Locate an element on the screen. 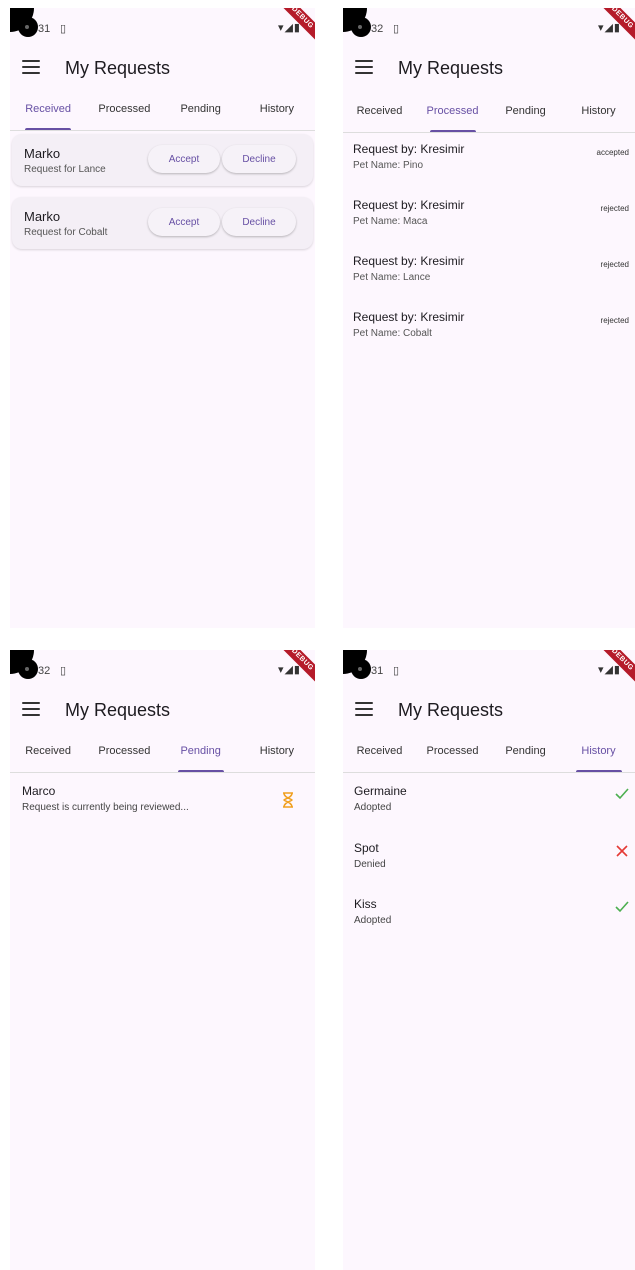 The image size is (635, 1270). list-item: Spot Denied is located at coordinates (489, 869).